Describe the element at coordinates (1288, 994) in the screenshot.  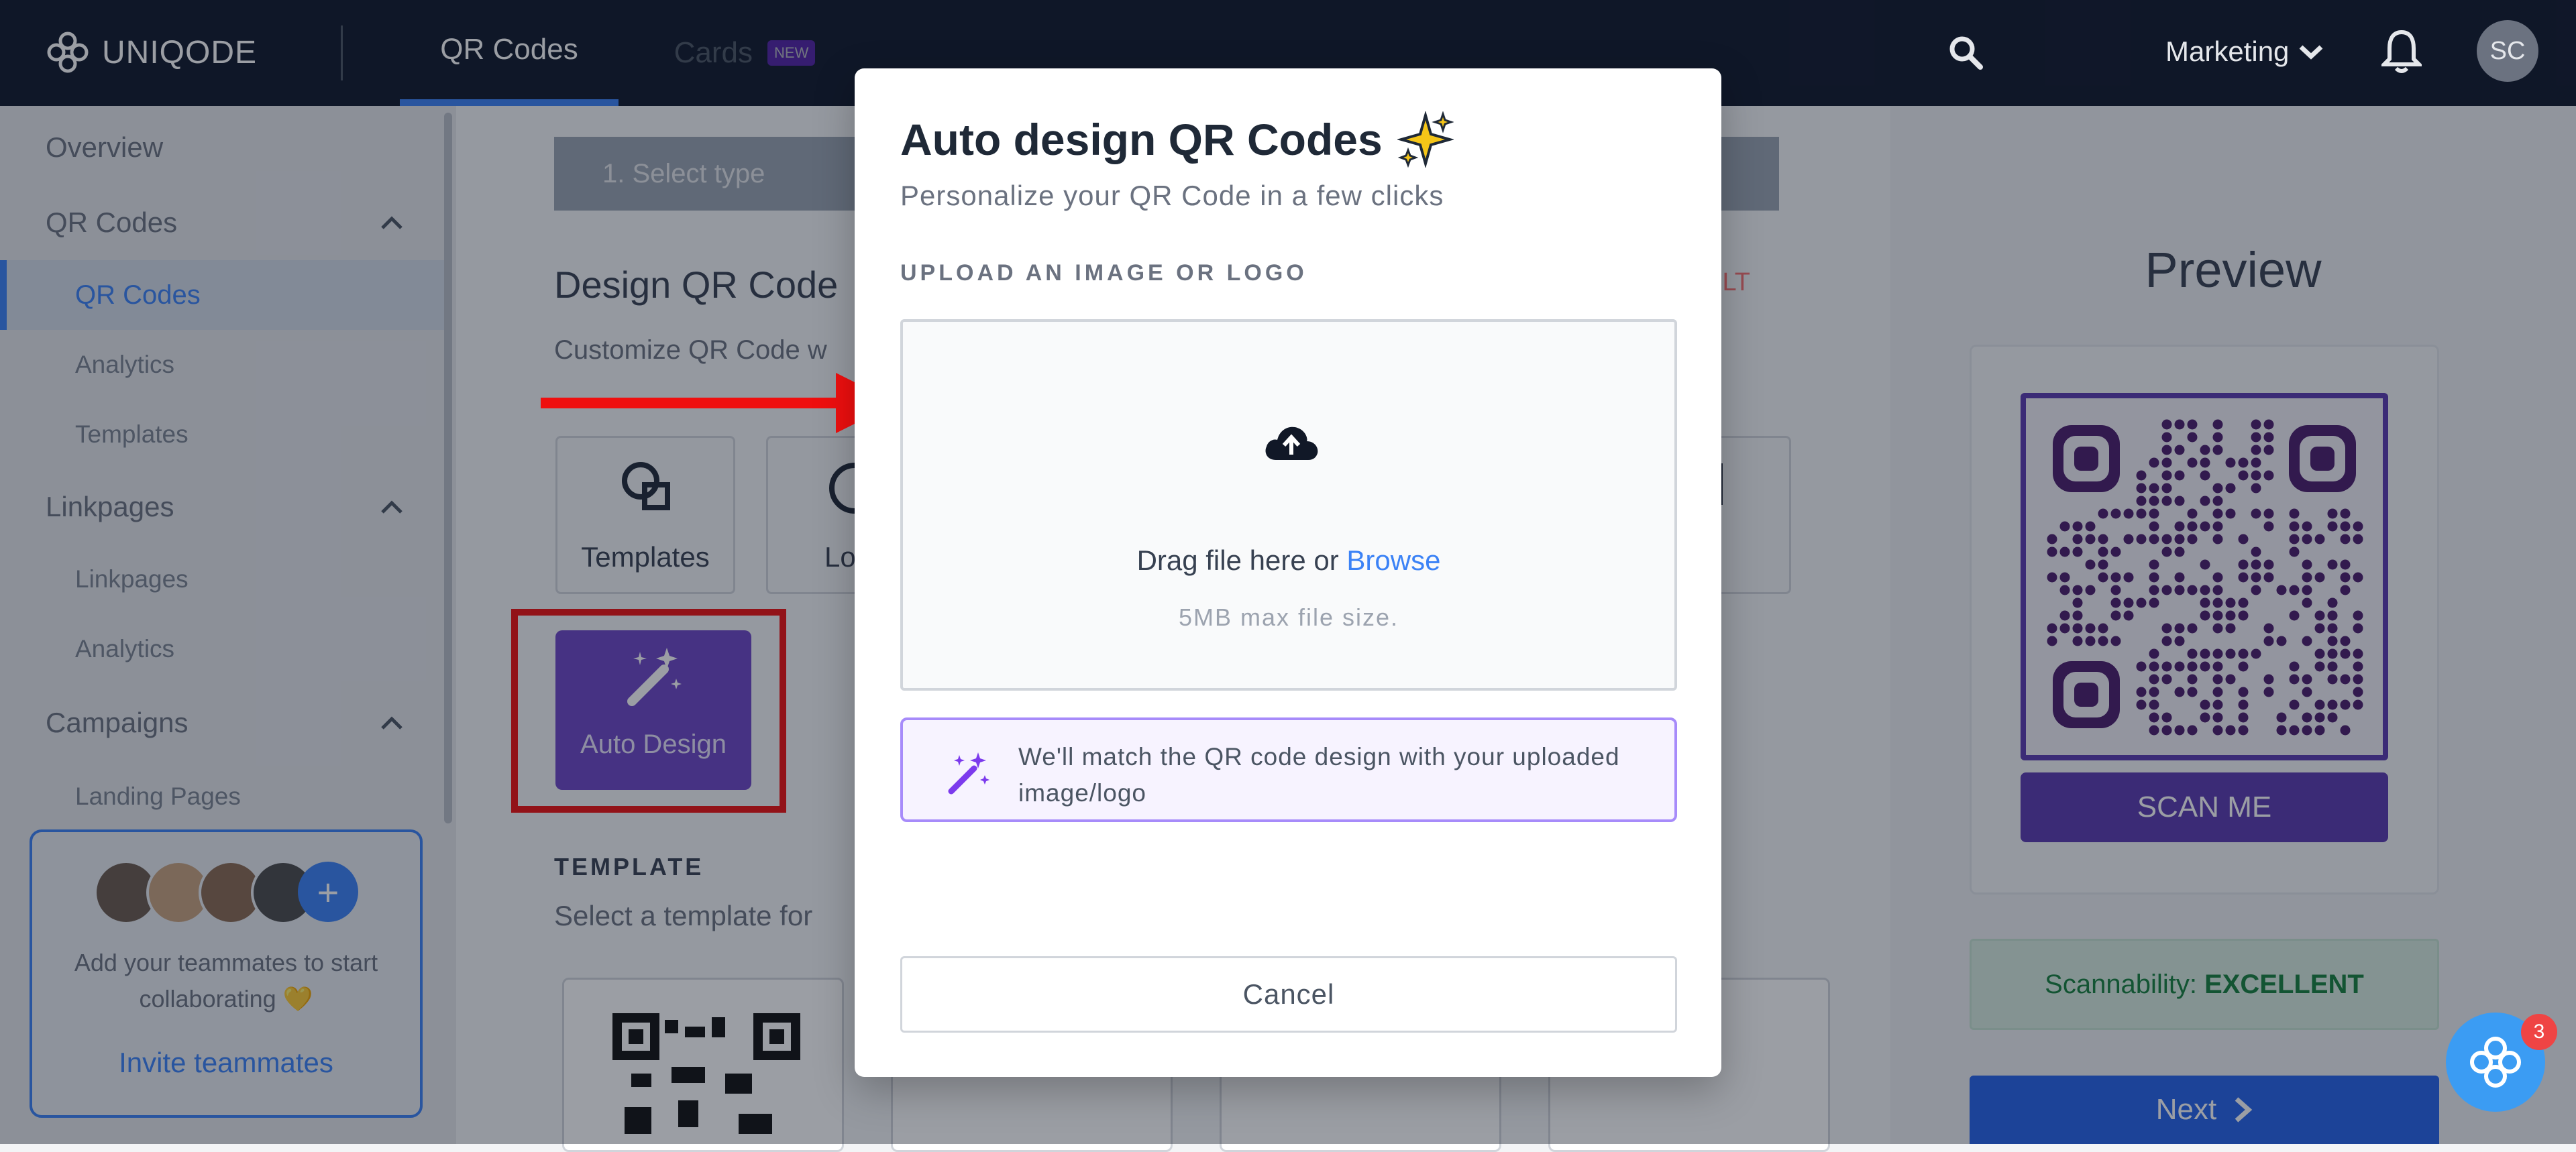
I see `cancel-button: Cancel` at that location.